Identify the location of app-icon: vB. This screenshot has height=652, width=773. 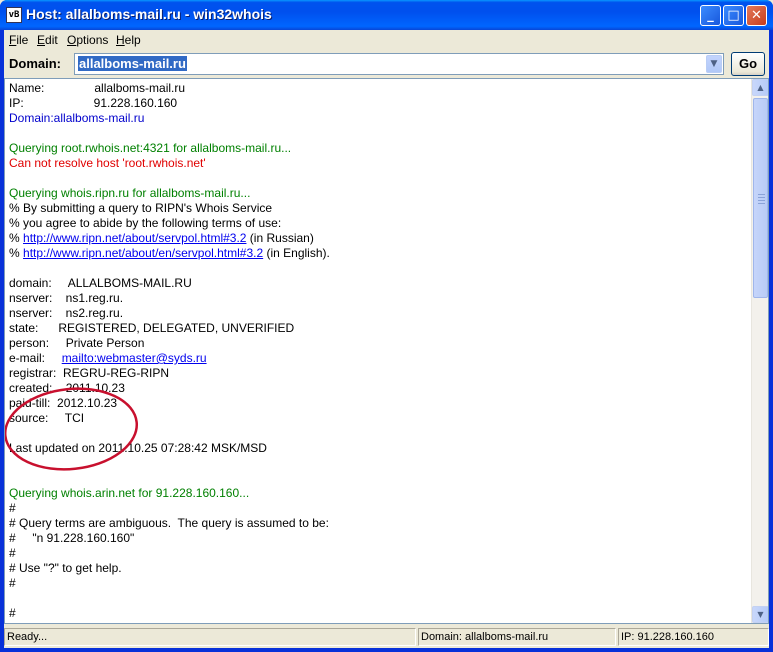
(14, 15).